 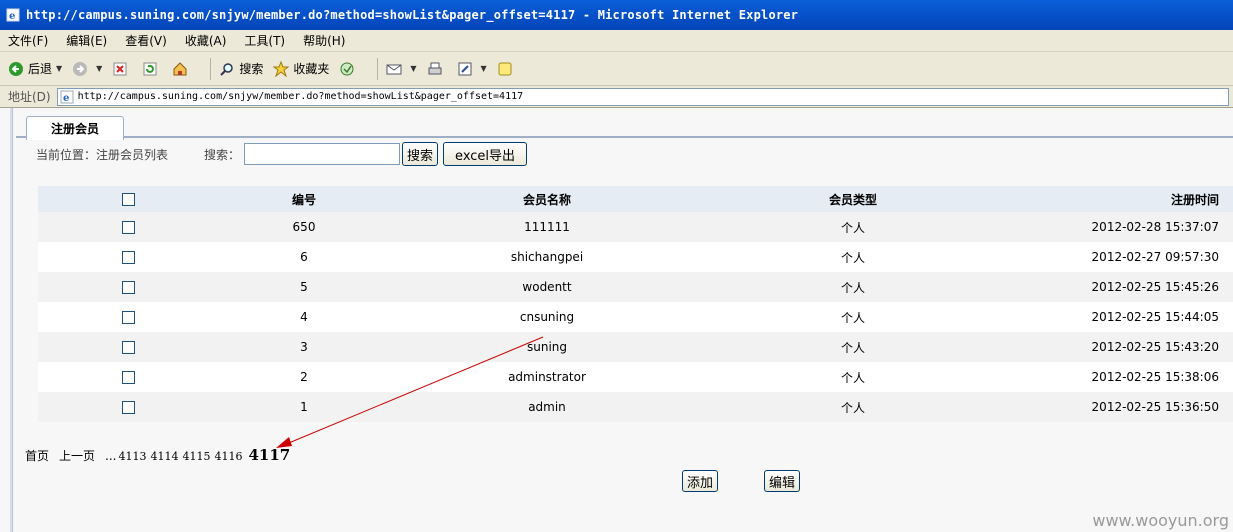 What do you see at coordinates (472, 69) in the screenshot?
I see `edit-page-button: ▼` at bounding box center [472, 69].